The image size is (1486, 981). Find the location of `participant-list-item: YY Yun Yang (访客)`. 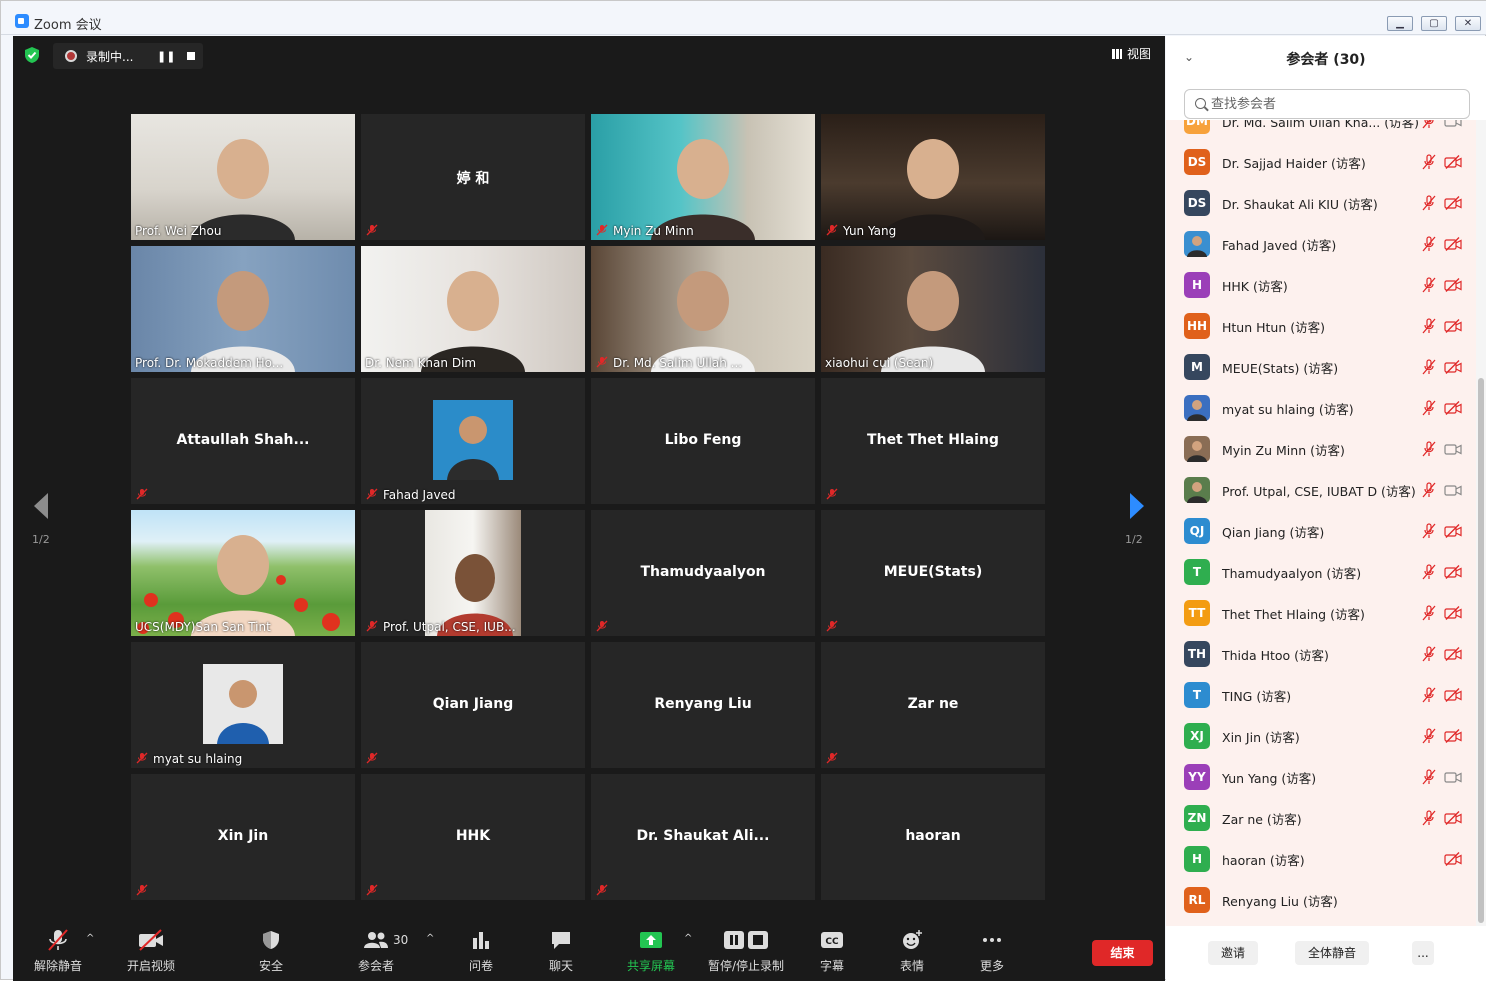

participant-list-item: YY Yun Yang (访客) is located at coordinates (1321, 776).